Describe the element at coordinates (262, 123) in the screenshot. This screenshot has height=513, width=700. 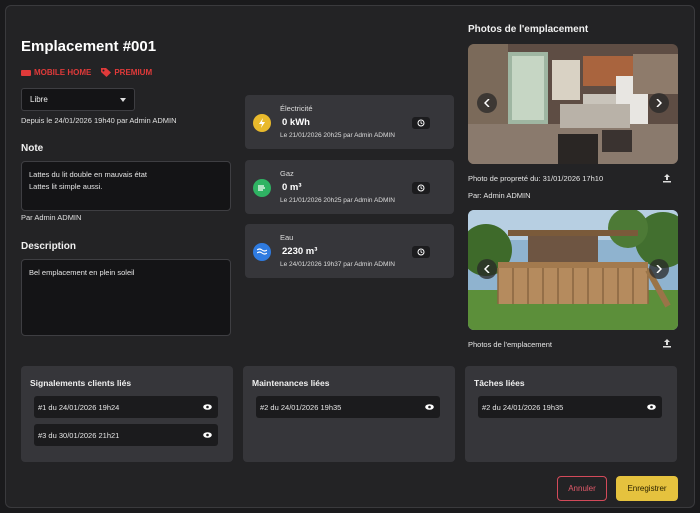
I see `lightning-icon` at that location.